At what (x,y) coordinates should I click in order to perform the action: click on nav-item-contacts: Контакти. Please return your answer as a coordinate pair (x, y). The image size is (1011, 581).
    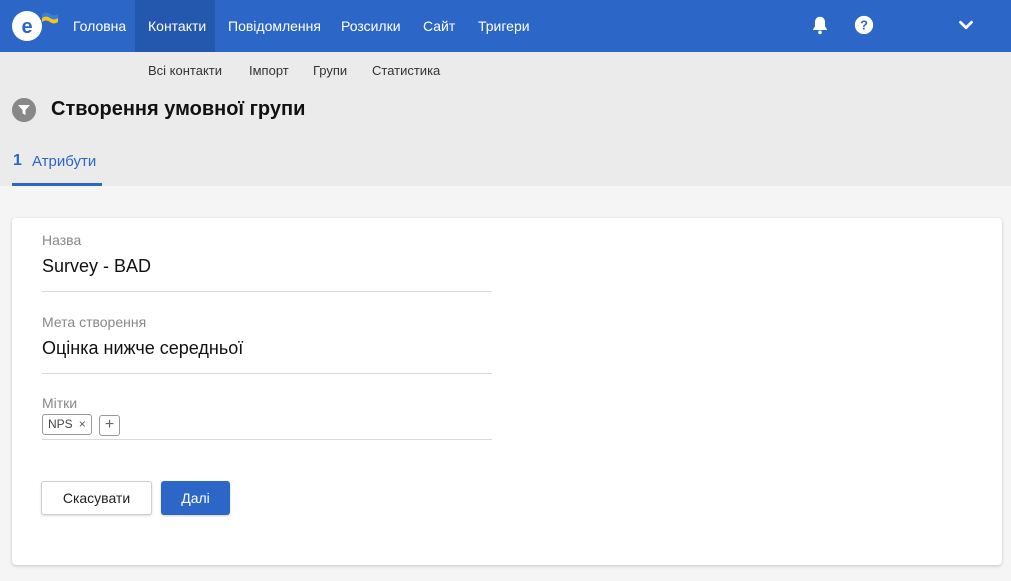
    Looking at the image, I should click on (175, 26).